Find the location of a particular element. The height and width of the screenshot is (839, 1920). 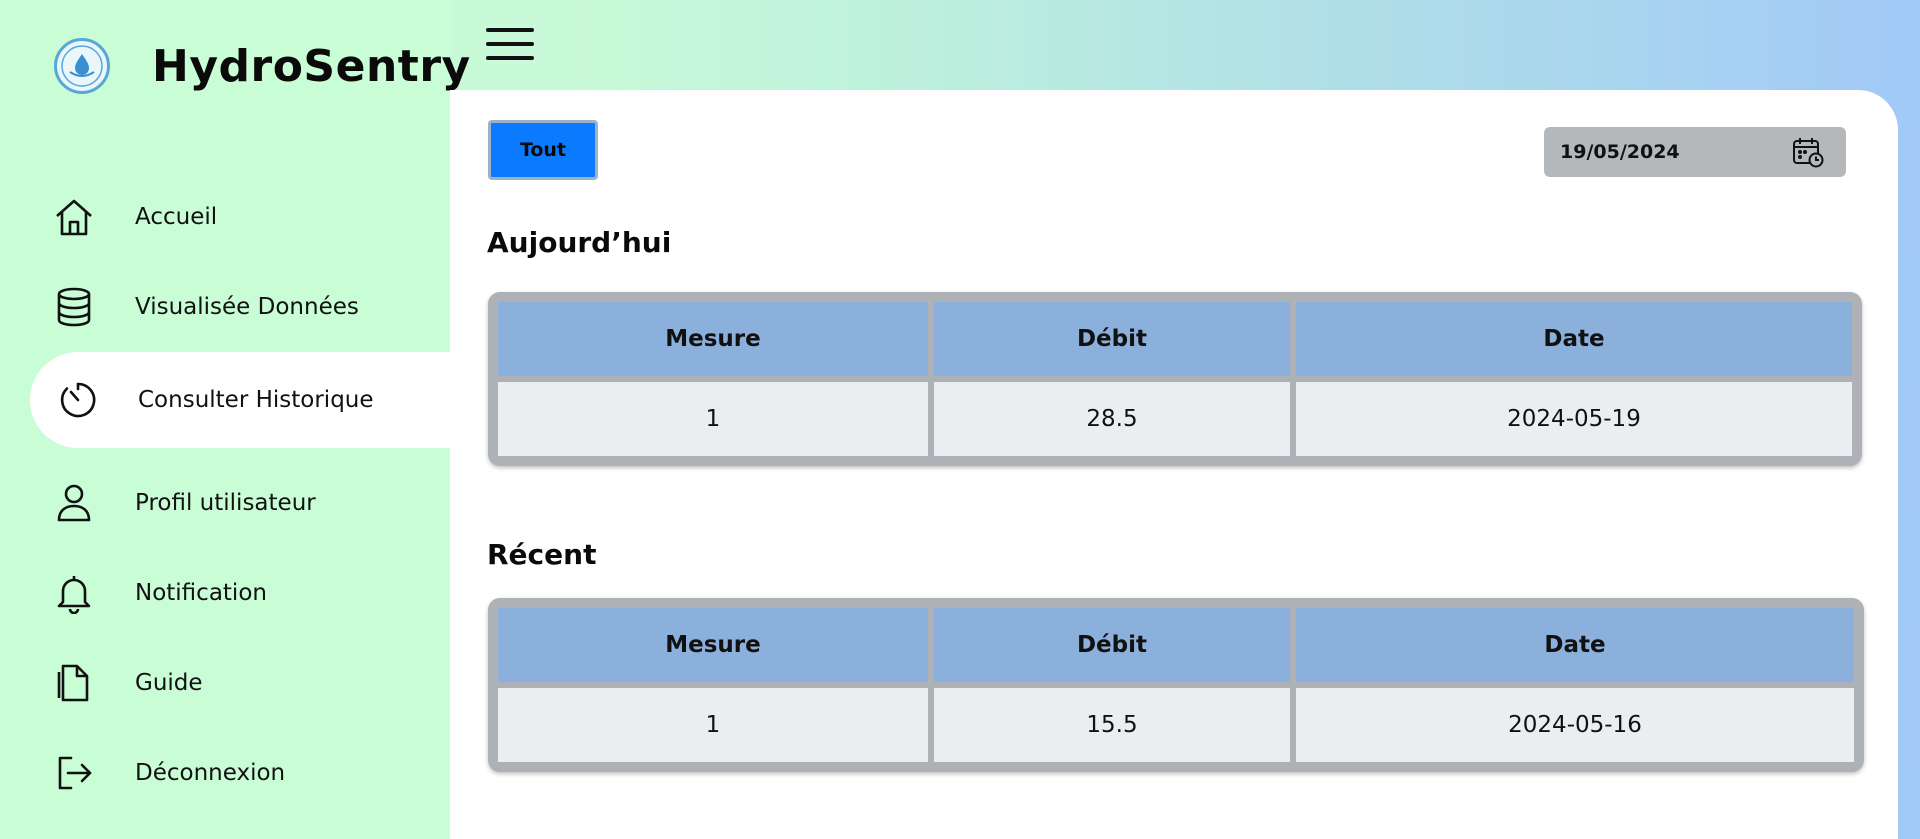

sidebar-item-label: Profil utilisateur is located at coordinates (225, 503).